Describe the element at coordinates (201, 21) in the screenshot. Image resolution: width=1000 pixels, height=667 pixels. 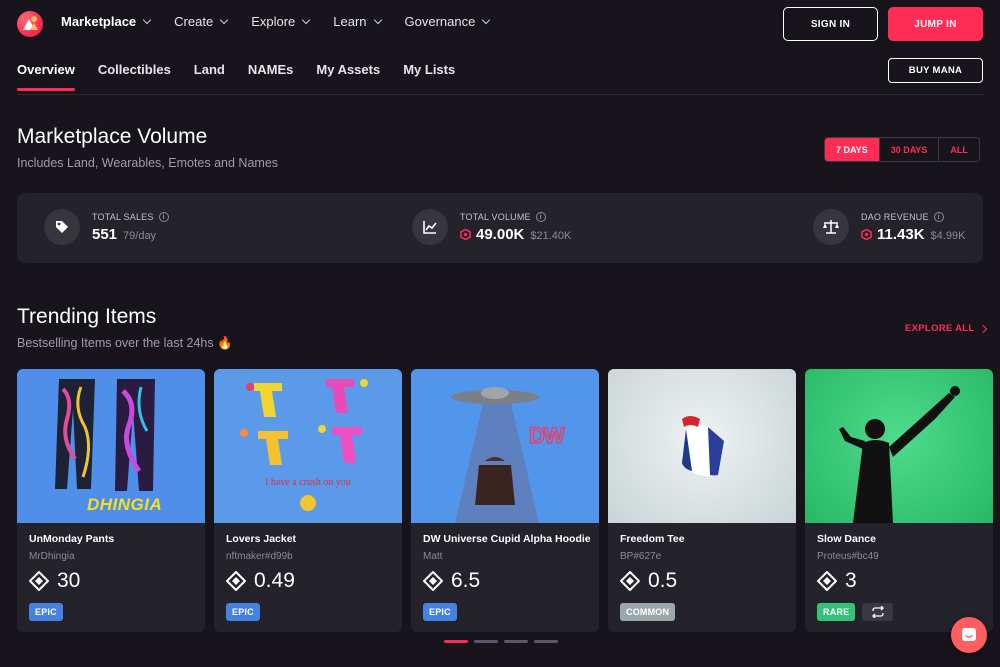
I see `nav-create: Create` at that location.